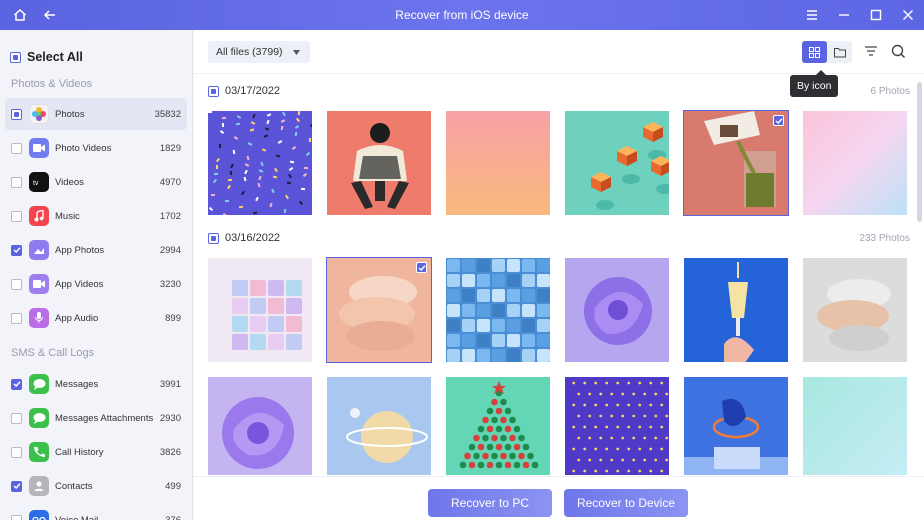 The height and width of the screenshot is (520, 924). Describe the element at coordinates (173, 486) in the screenshot. I see `sidebar-item-count: 499` at that location.